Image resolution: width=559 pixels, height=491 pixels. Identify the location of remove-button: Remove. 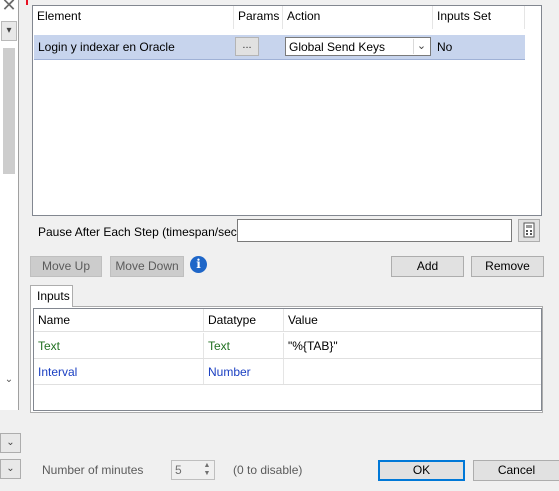
(507, 266).